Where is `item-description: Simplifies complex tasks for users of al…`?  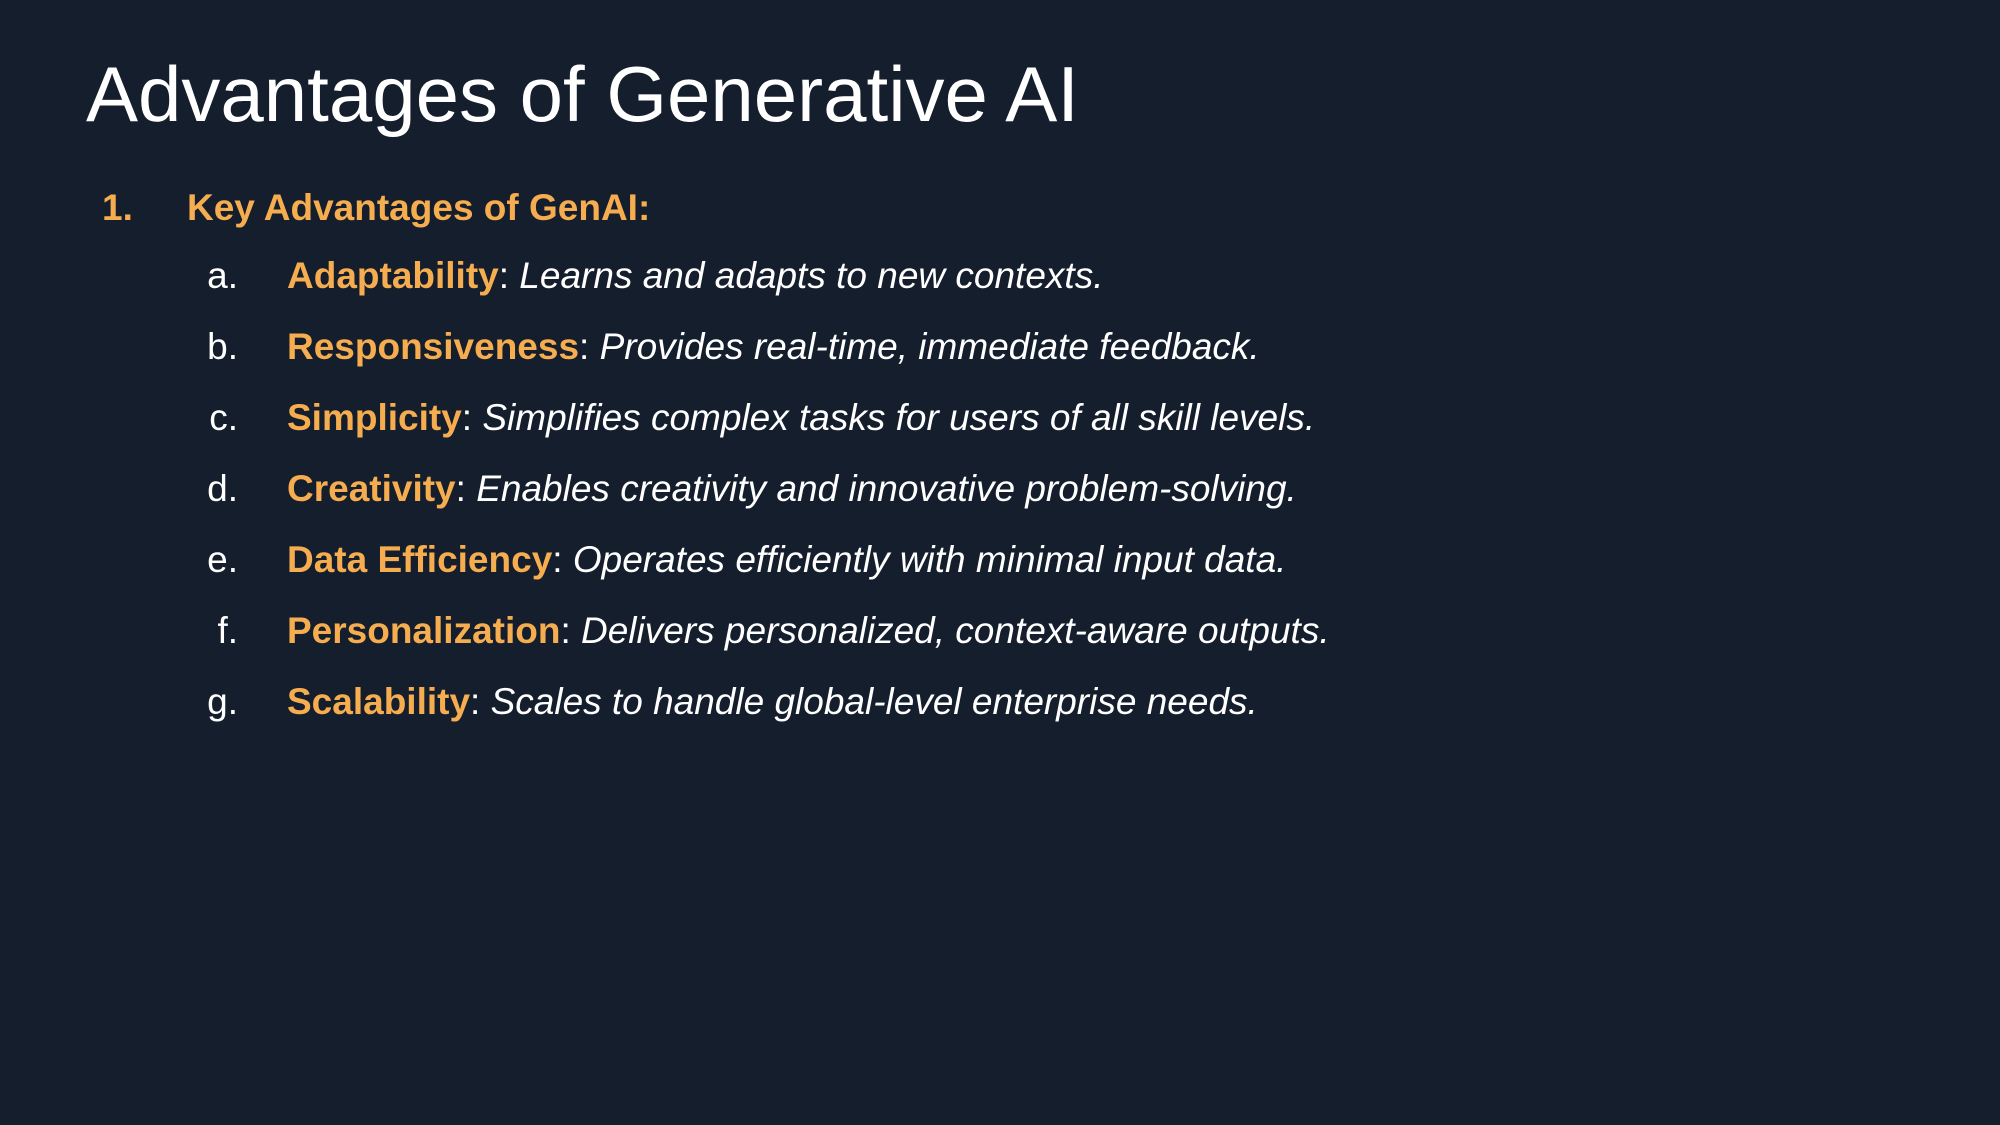 item-description: Simplifies complex tasks for users of al… is located at coordinates (894, 417).